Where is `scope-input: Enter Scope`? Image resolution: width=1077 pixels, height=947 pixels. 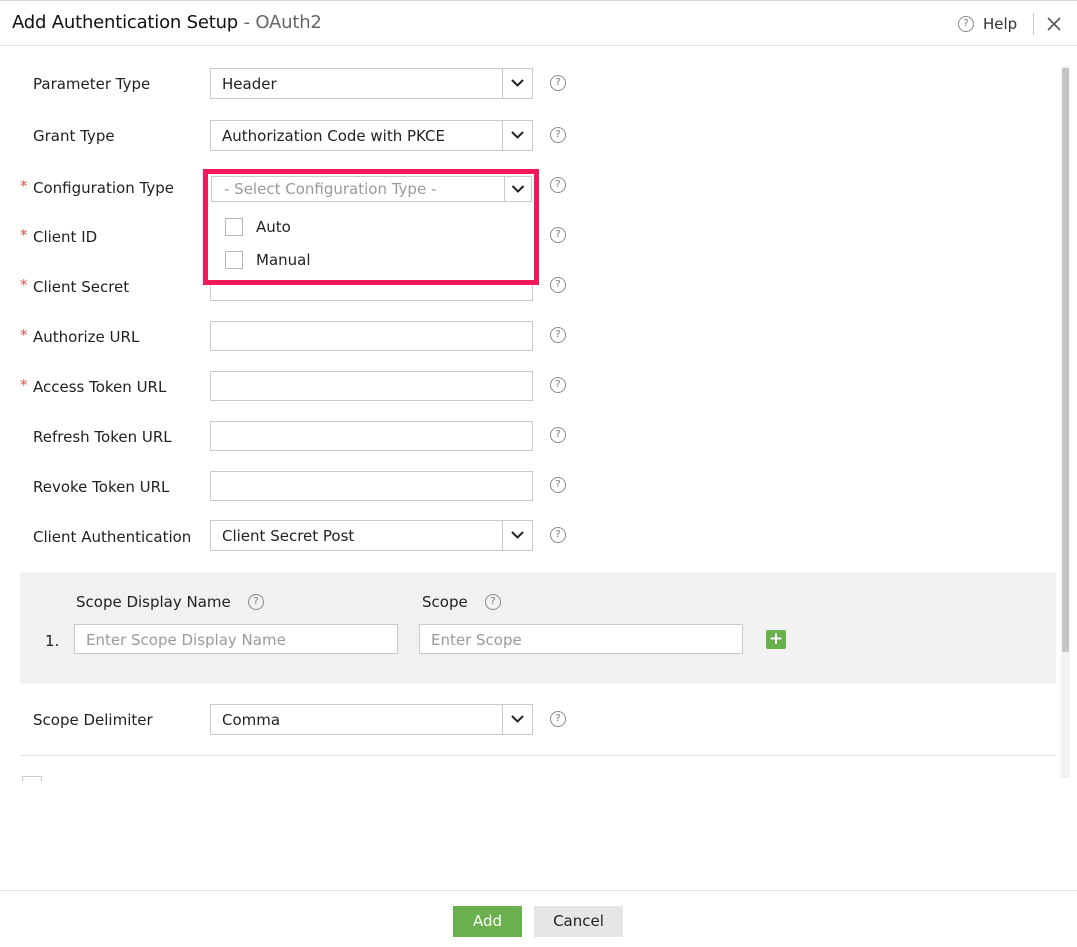
scope-input: Enter Scope is located at coordinates (581, 639).